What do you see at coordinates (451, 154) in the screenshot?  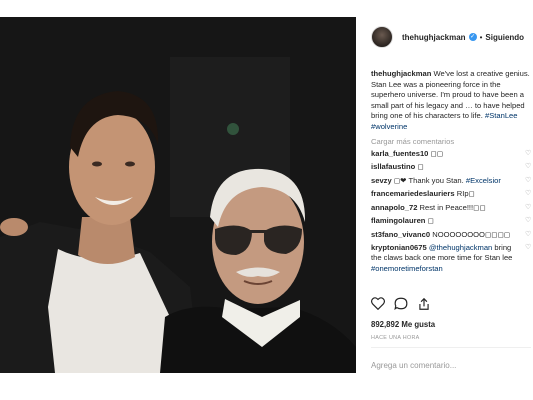 I see `comment-row: karla_fuentes10 ◻◻ ♡` at bounding box center [451, 154].